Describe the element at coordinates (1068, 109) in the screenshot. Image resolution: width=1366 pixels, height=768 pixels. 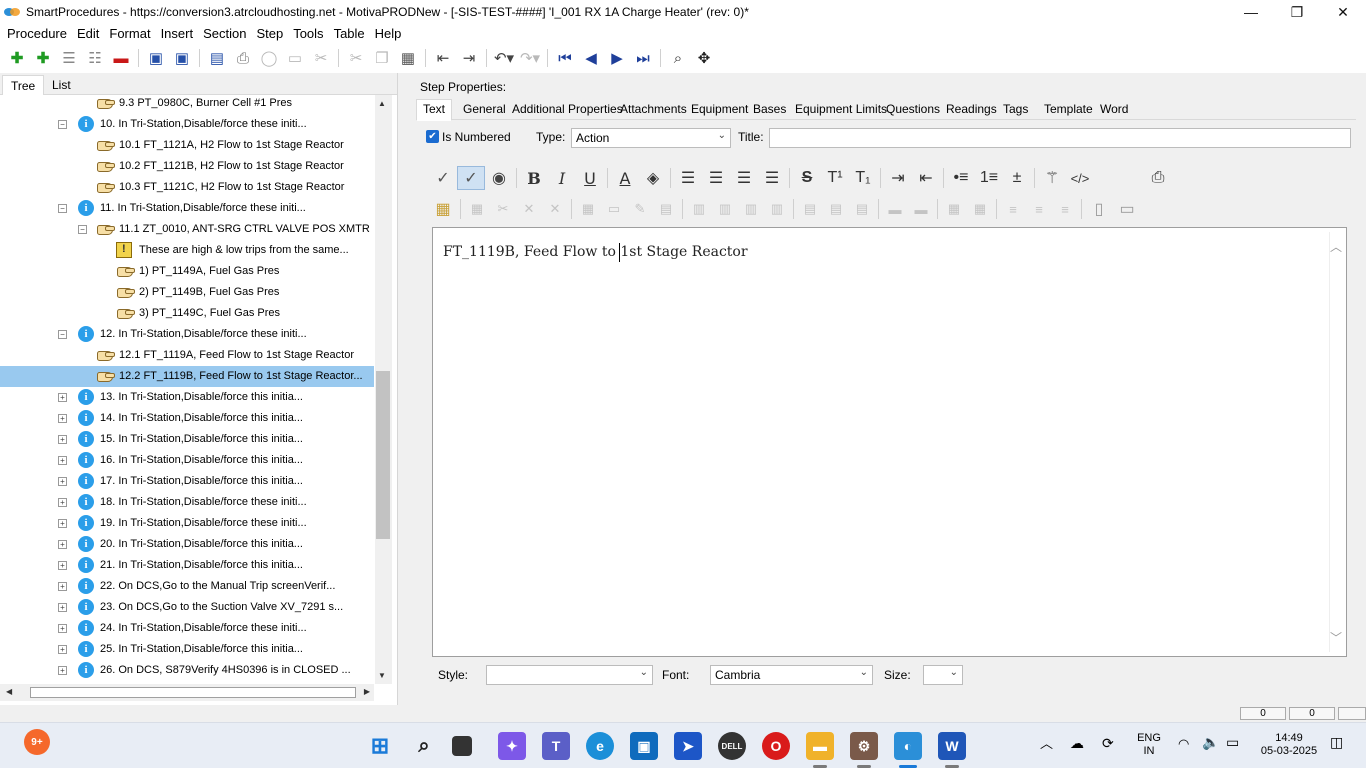
I see `tab-template: Template` at that location.